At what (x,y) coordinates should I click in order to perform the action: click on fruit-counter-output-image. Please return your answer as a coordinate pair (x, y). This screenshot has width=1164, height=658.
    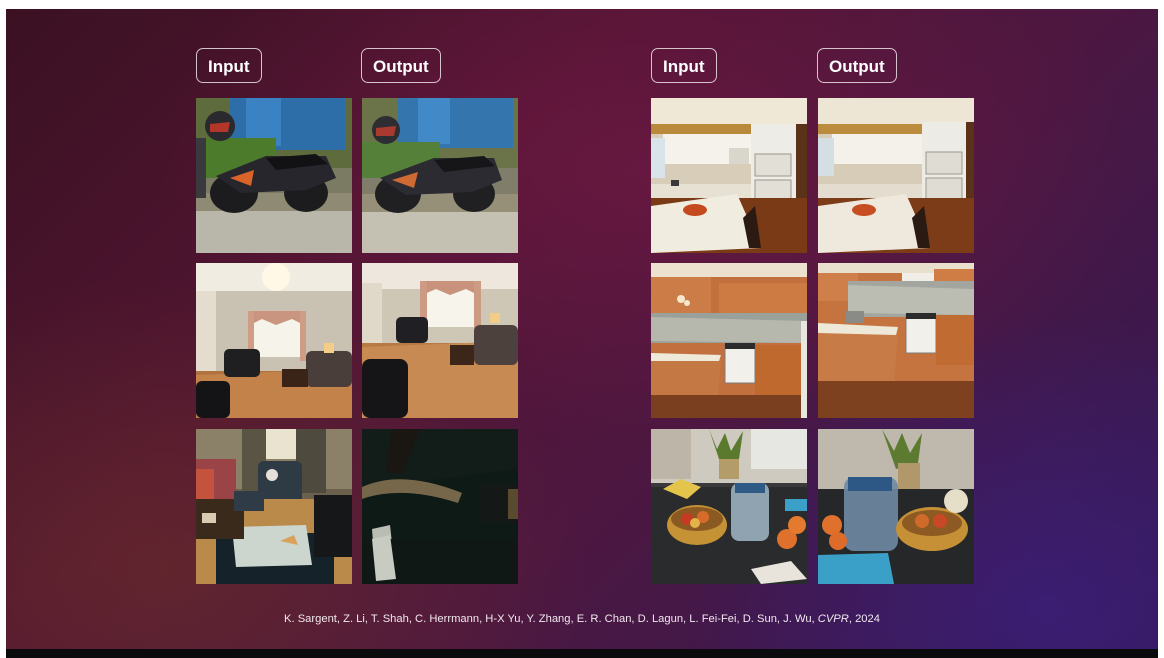
    Looking at the image, I should click on (896, 506).